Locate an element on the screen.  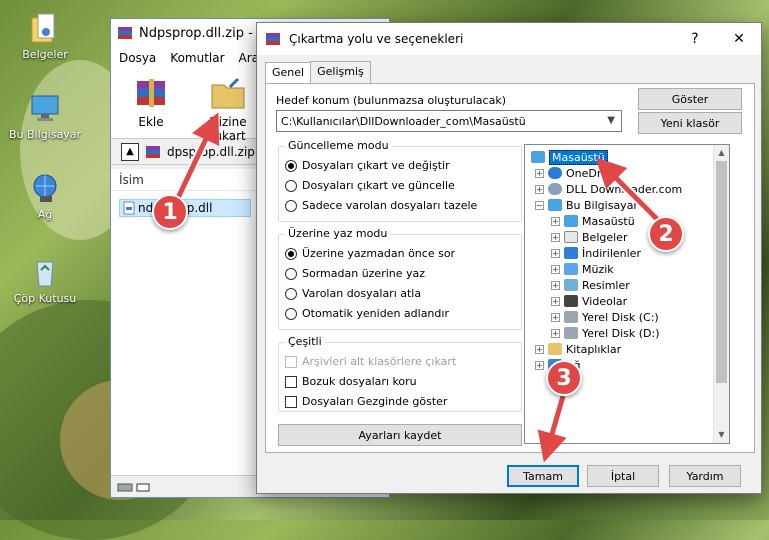
downloads-icon is located at coordinates (571, 253).